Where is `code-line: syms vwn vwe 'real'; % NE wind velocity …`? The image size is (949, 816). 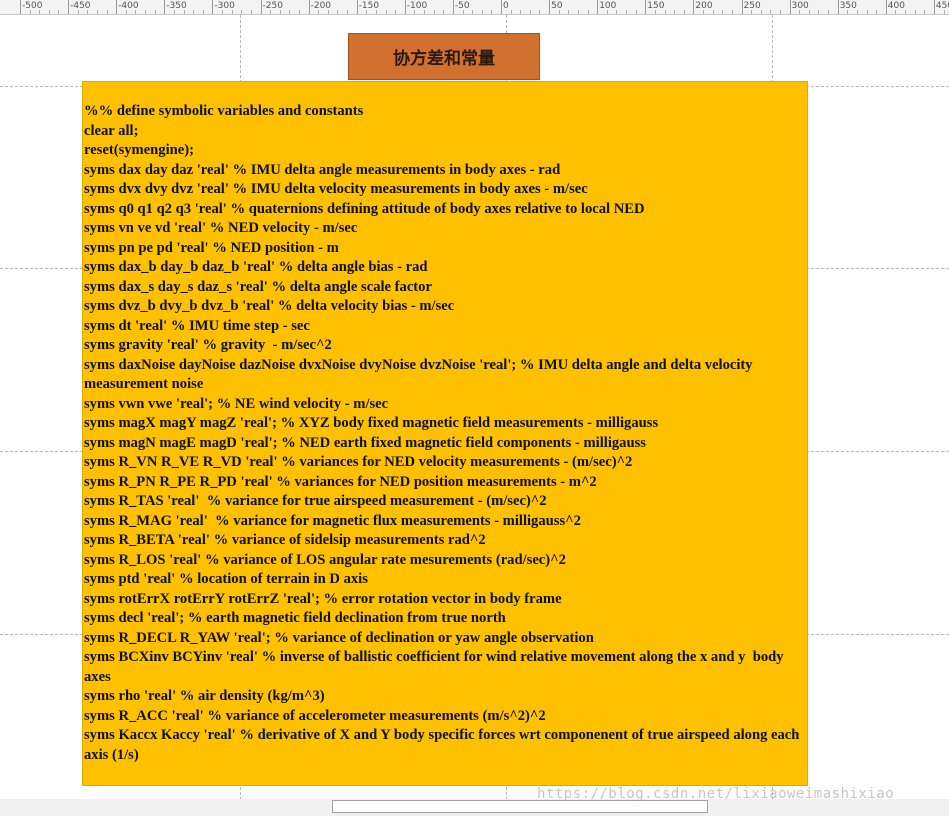 code-line: syms vwn vwe 'real'; % NE wind velocity … is located at coordinates (236, 403).